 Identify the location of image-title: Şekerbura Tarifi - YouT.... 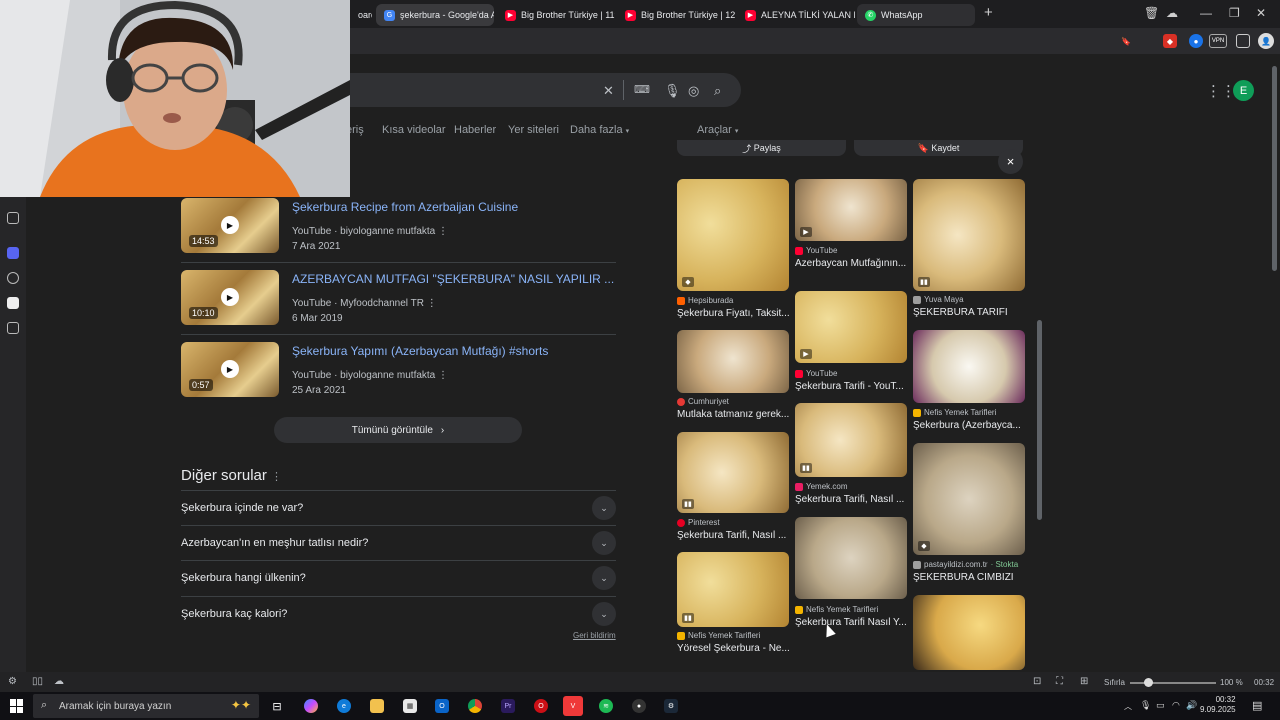
(851, 386).